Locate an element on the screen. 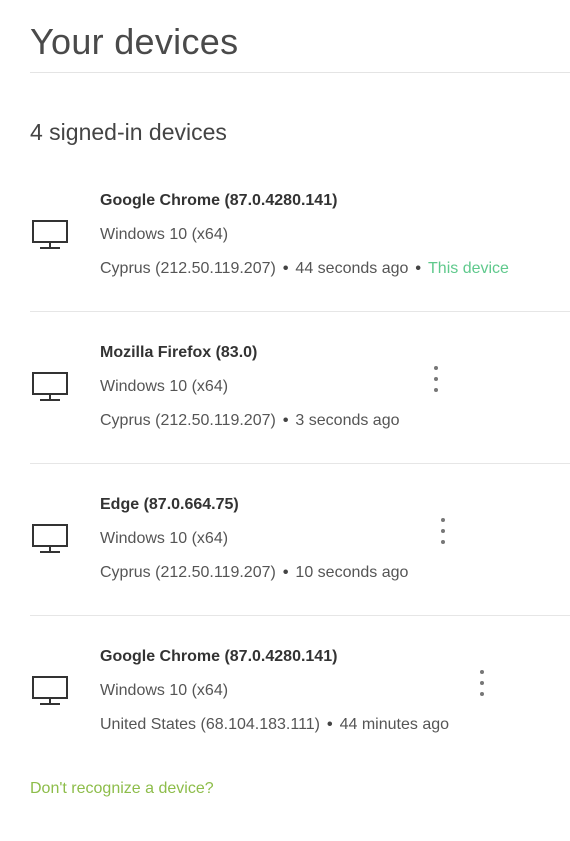 Image resolution: width=570 pixels, height=841 pixels. device-browser-name: Mozilla Firefox (83.0) is located at coordinates (179, 352).